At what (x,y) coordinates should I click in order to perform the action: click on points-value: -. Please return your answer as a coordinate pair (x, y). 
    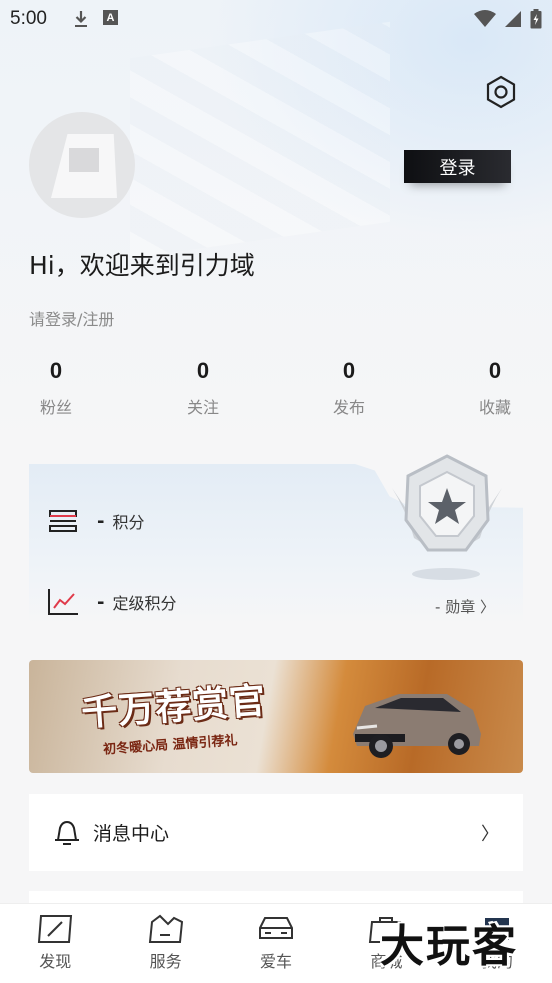
    Looking at the image, I should click on (101, 521).